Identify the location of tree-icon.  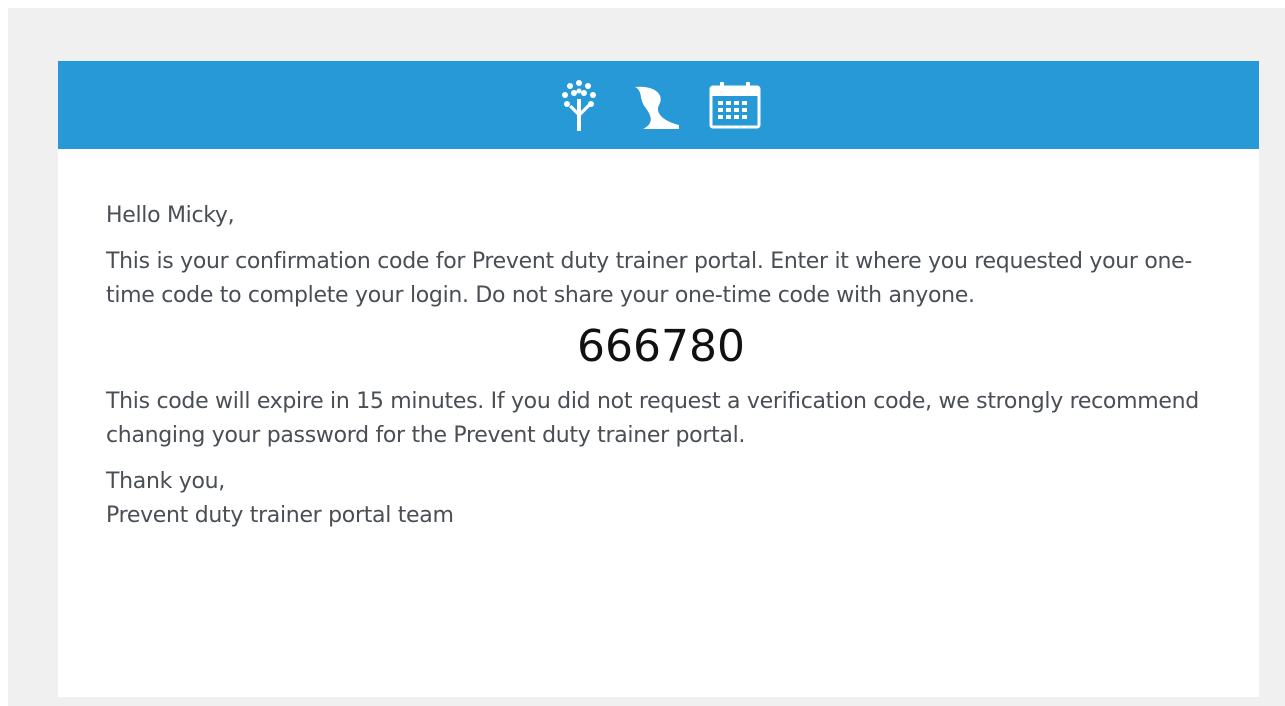
(579, 105).